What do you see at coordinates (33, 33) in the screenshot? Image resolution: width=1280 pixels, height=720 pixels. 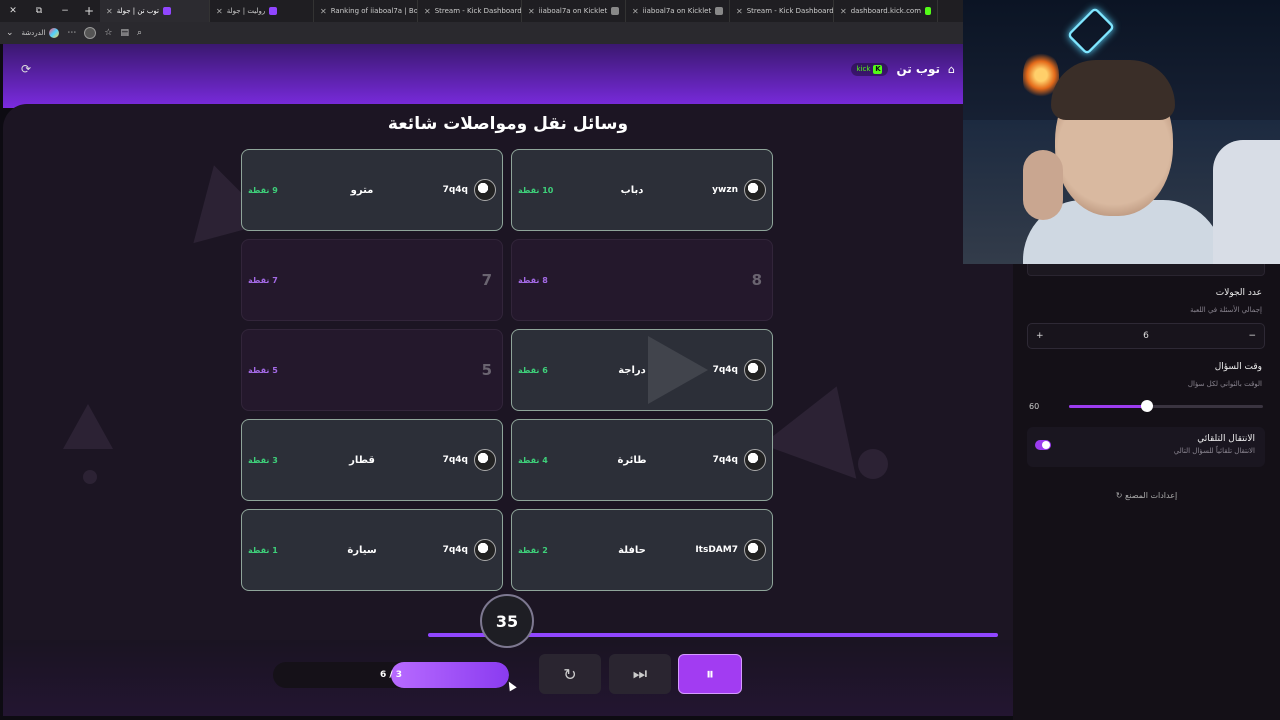 I see `chat-label: الدردشة` at bounding box center [33, 33].